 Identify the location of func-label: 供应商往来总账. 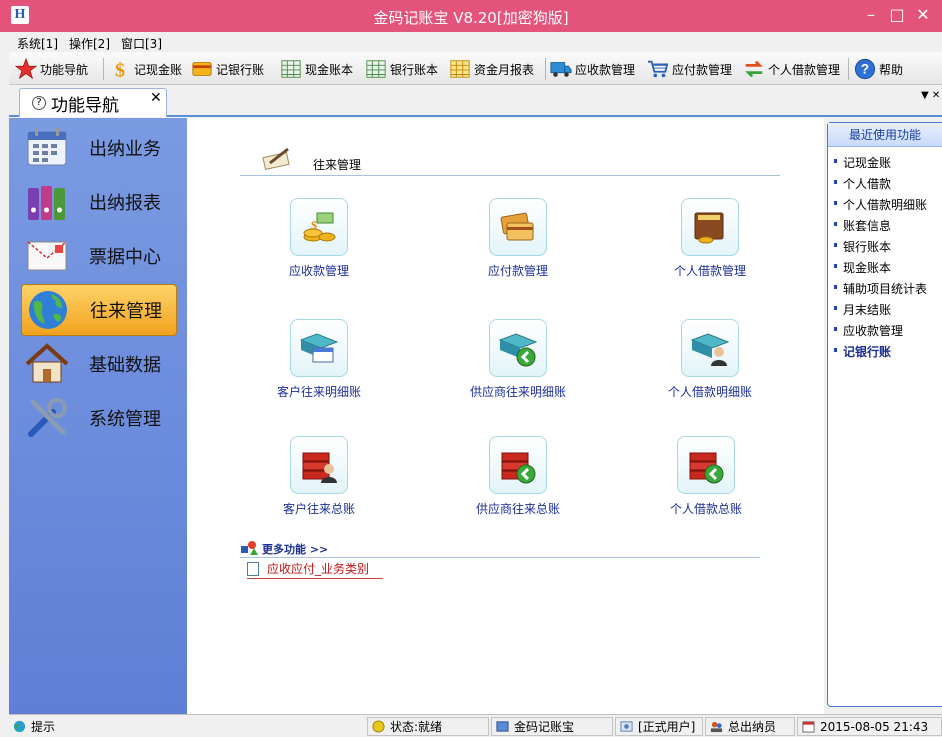
(517, 509).